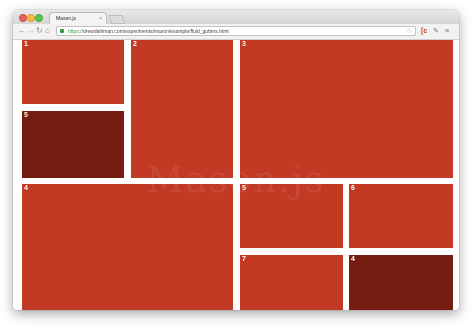 Image resolution: width=474 pixels, height=331 pixels. Describe the element at coordinates (244, 44) in the screenshot. I see `tile-number: 3` at that location.